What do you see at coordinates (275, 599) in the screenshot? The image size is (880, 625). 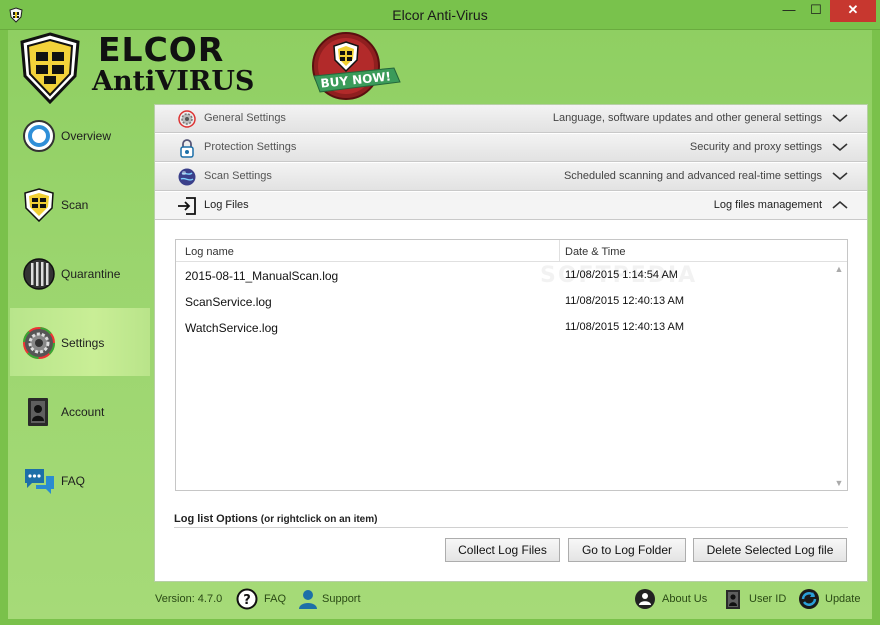 I see `footer-faq-link: FAQ` at bounding box center [275, 599].